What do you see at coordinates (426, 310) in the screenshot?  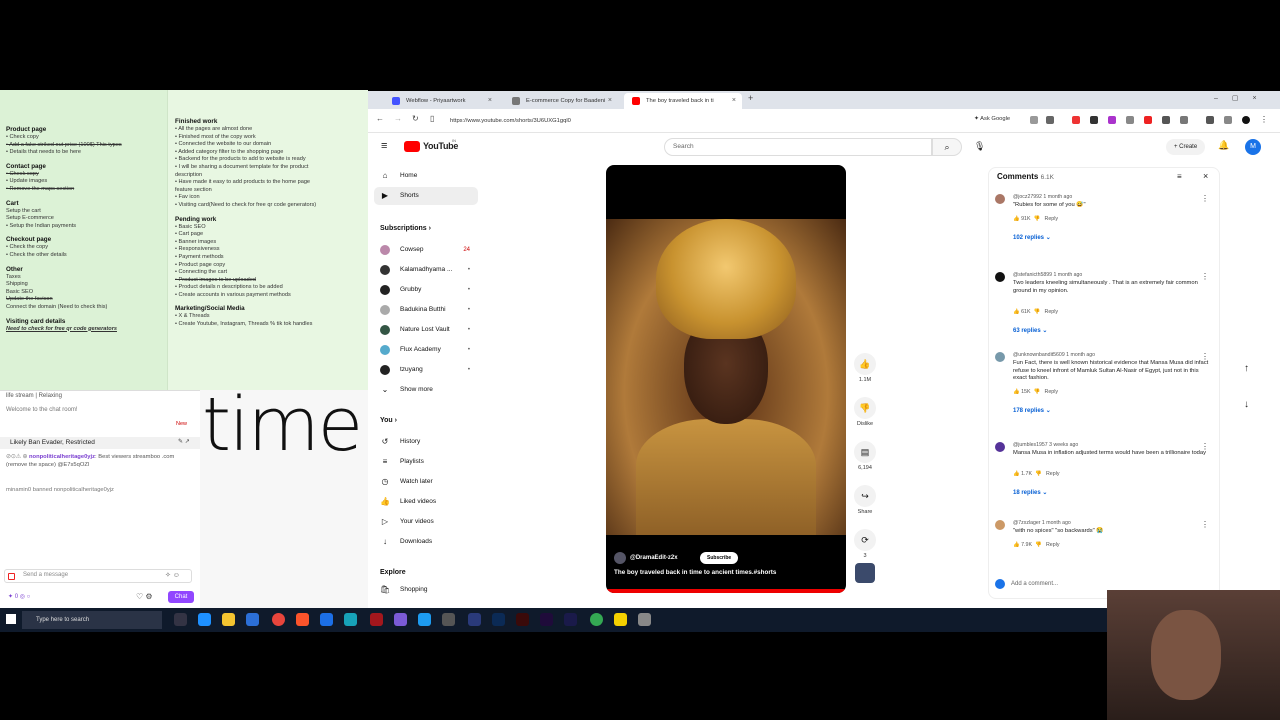 I see `sidebar-subscription: Badukina Butthi •` at bounding box center [426, 310].